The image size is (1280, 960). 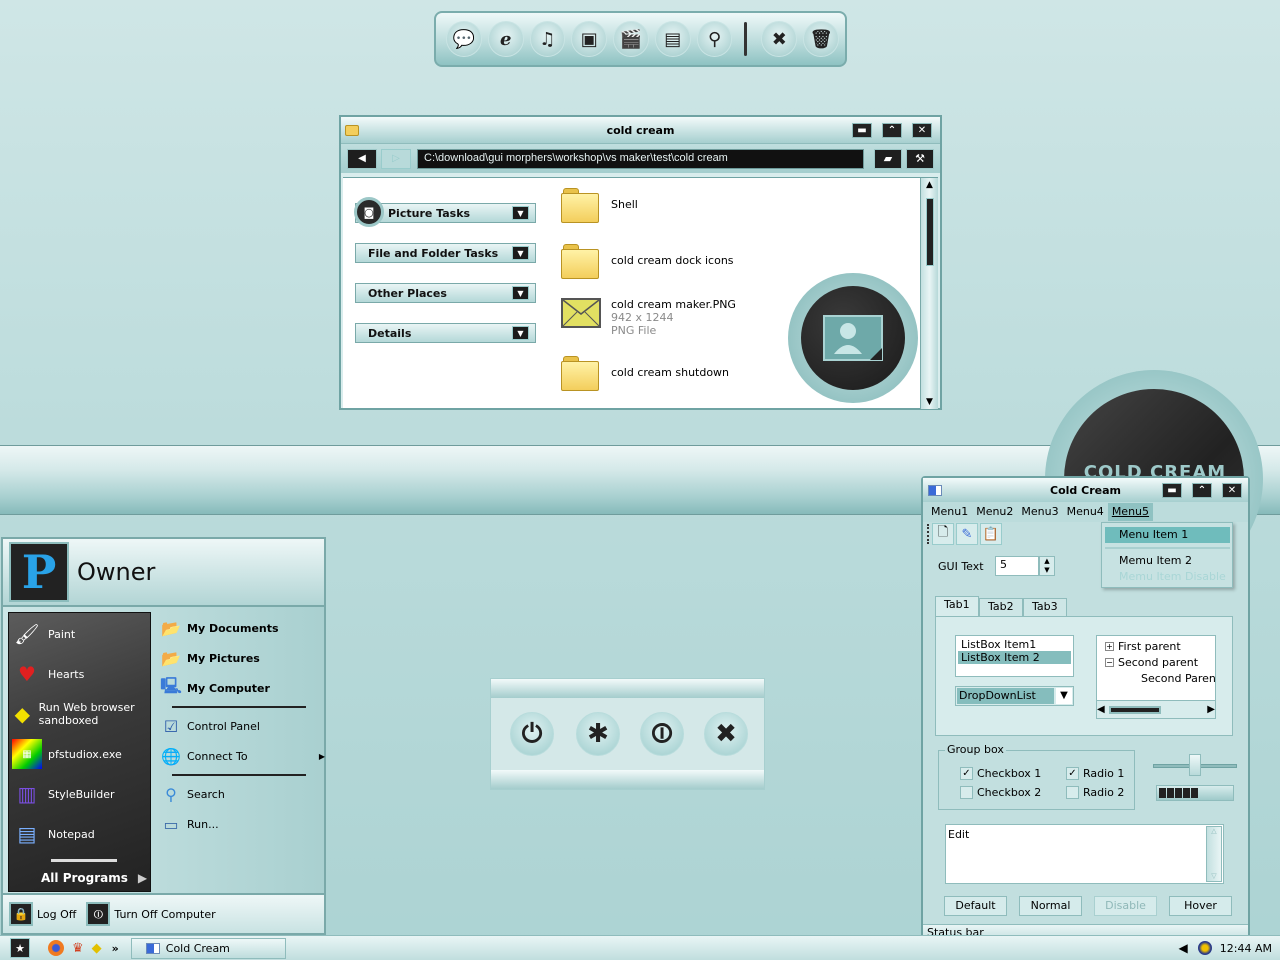 I want to click on tray-app-icon, so click(x=1204, y=948).